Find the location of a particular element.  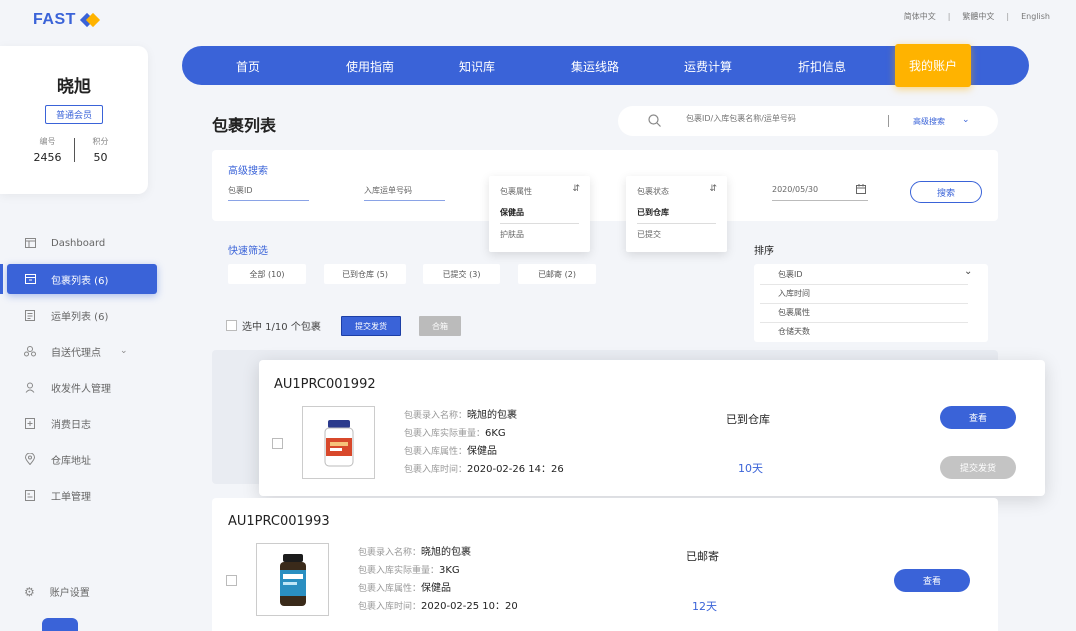

sidebar-item-label: 仓库地址 is located at coordinates (71, 461).